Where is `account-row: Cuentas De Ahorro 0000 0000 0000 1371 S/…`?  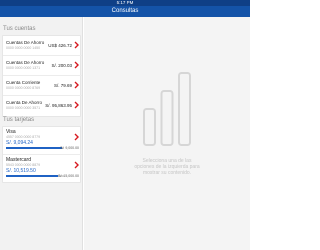
account-row: Cuentas De Ahorro 0000 0000 0000 1371 S/… is located at coordinates (42, 66).